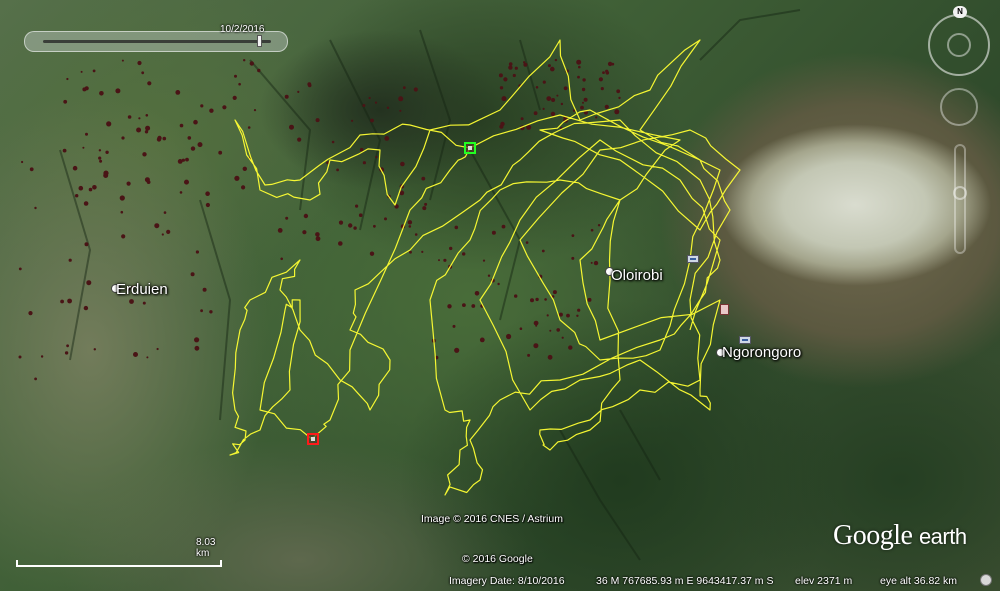  What do you see at coordinates (637, 275) in the screenshot?
I see `place-label-oloirobi: Oloirobi` at bounding box center [637, 275].